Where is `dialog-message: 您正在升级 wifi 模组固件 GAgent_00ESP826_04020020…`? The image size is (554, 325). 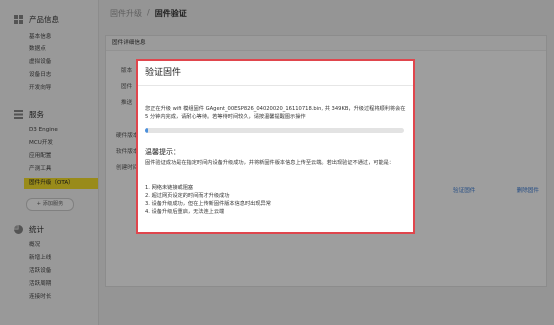
dialog-message: 您正在升级 wifi 模组固件 GAgent_00ESP826_04020020… is located at coordinates (275, 113).